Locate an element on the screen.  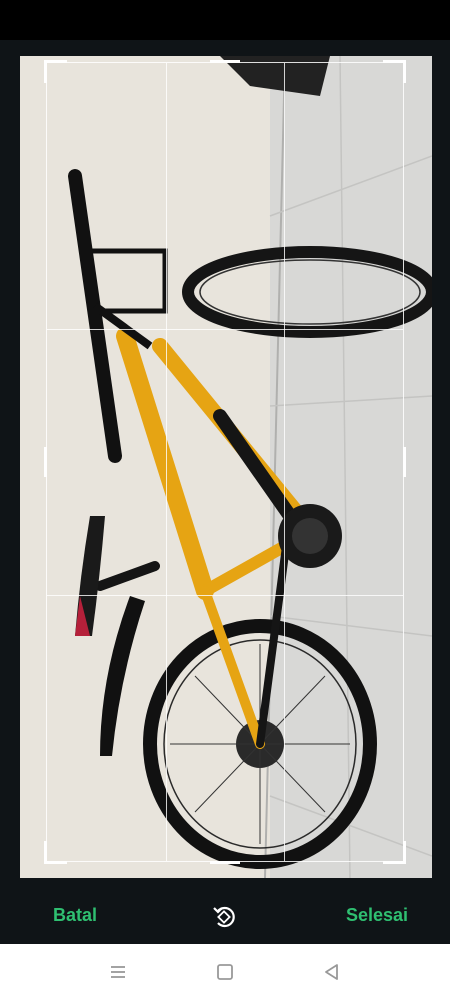
navigation-bar is located at coordinates (225, 972).